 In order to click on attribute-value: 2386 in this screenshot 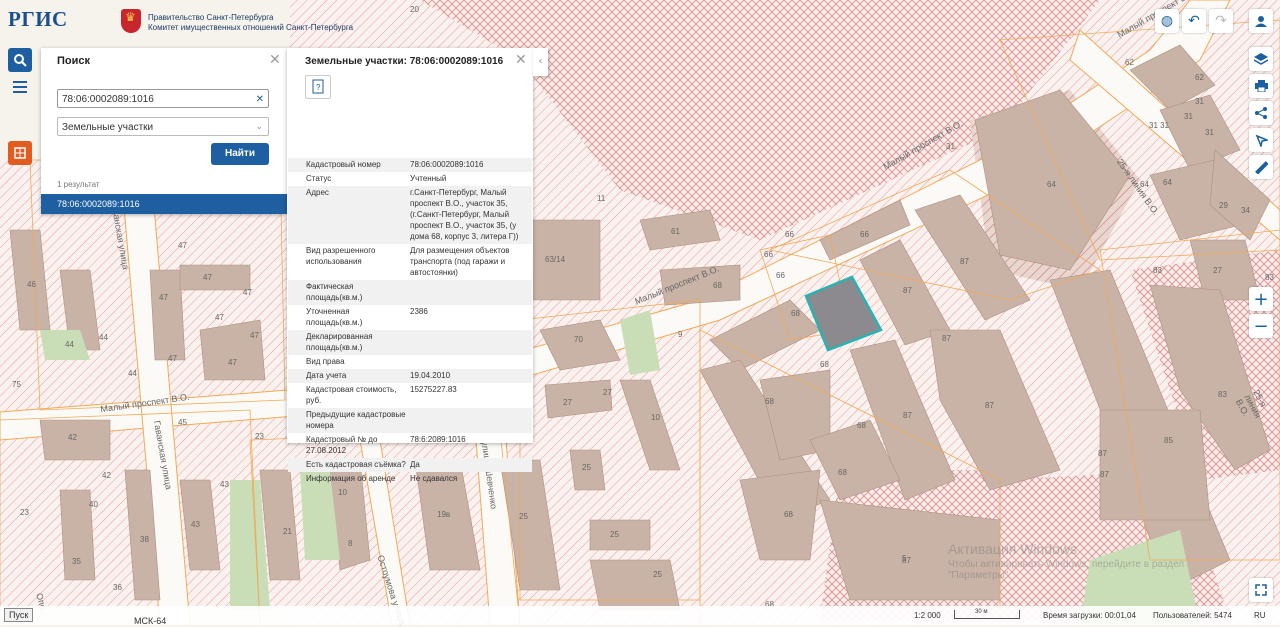, I will do `click(419, 311)`.